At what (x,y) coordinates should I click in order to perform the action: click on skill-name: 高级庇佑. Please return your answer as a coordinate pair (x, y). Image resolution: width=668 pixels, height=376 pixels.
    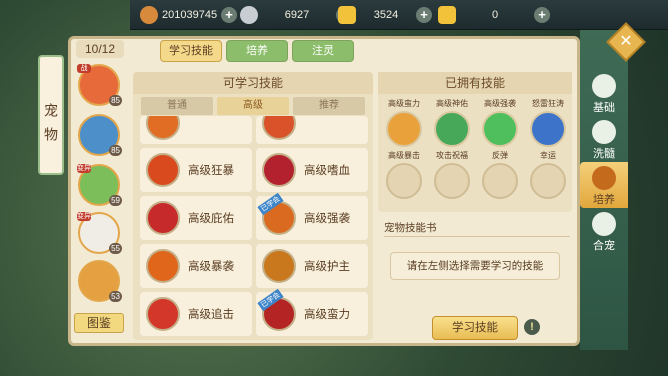
    Looking at the image, I should click on (211, 219).